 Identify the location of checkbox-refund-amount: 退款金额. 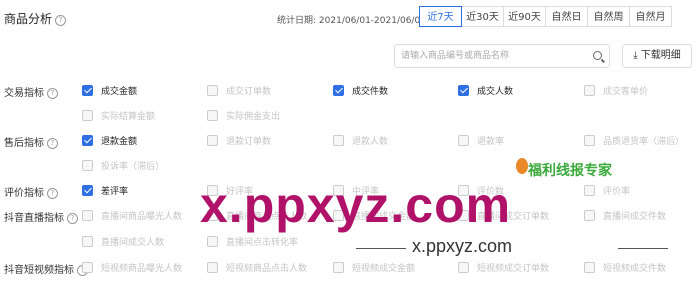
(109, 140).